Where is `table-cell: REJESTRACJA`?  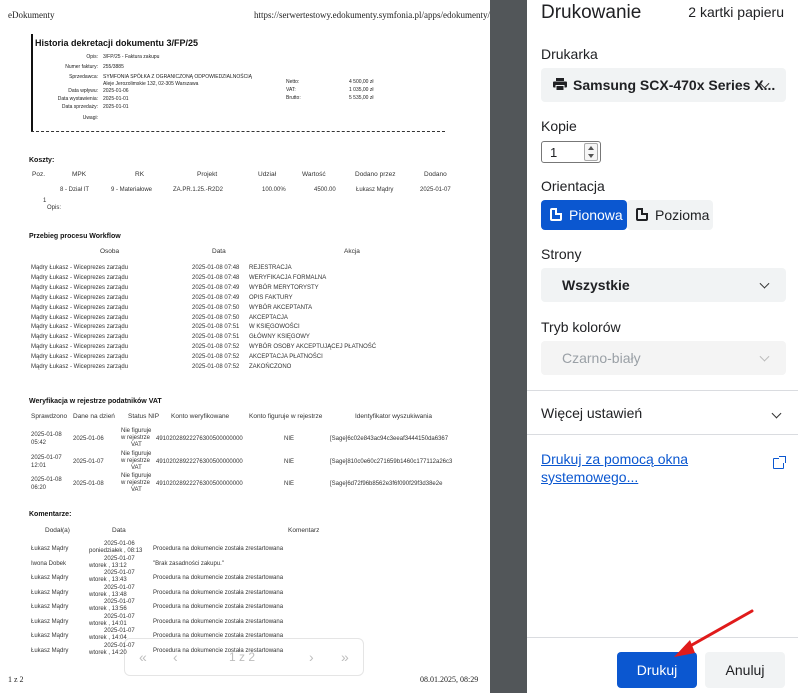 table-cell: REJESTRACJA is located at coordinates (270, 268).